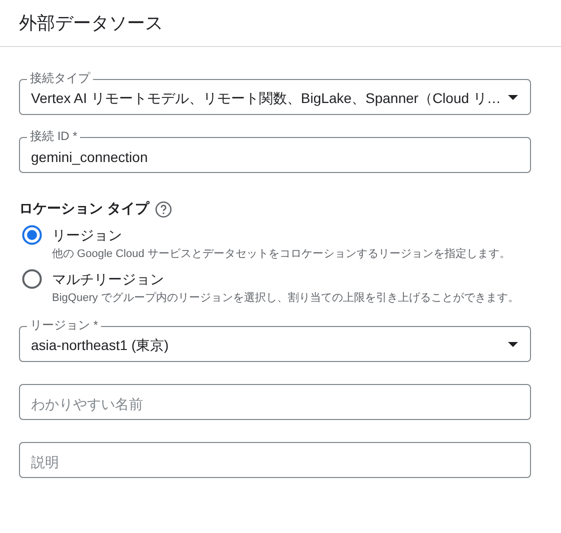  What do you see at coordinates (84, 209) in the screenshot?
I see `section-label: ロケーション タイプ` at bounding box center [84, 209].